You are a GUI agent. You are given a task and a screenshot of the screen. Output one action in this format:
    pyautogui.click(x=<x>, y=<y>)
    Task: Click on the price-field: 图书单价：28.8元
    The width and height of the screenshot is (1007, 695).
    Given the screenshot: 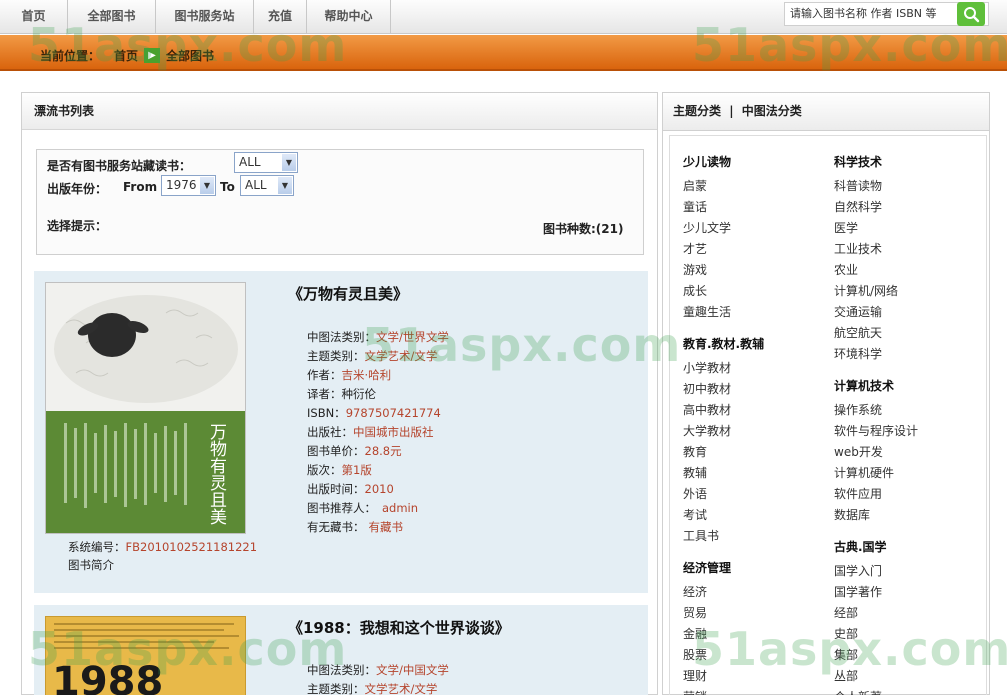 What is the action you would take?
    pyautogui.click(x=354, y=451)
    